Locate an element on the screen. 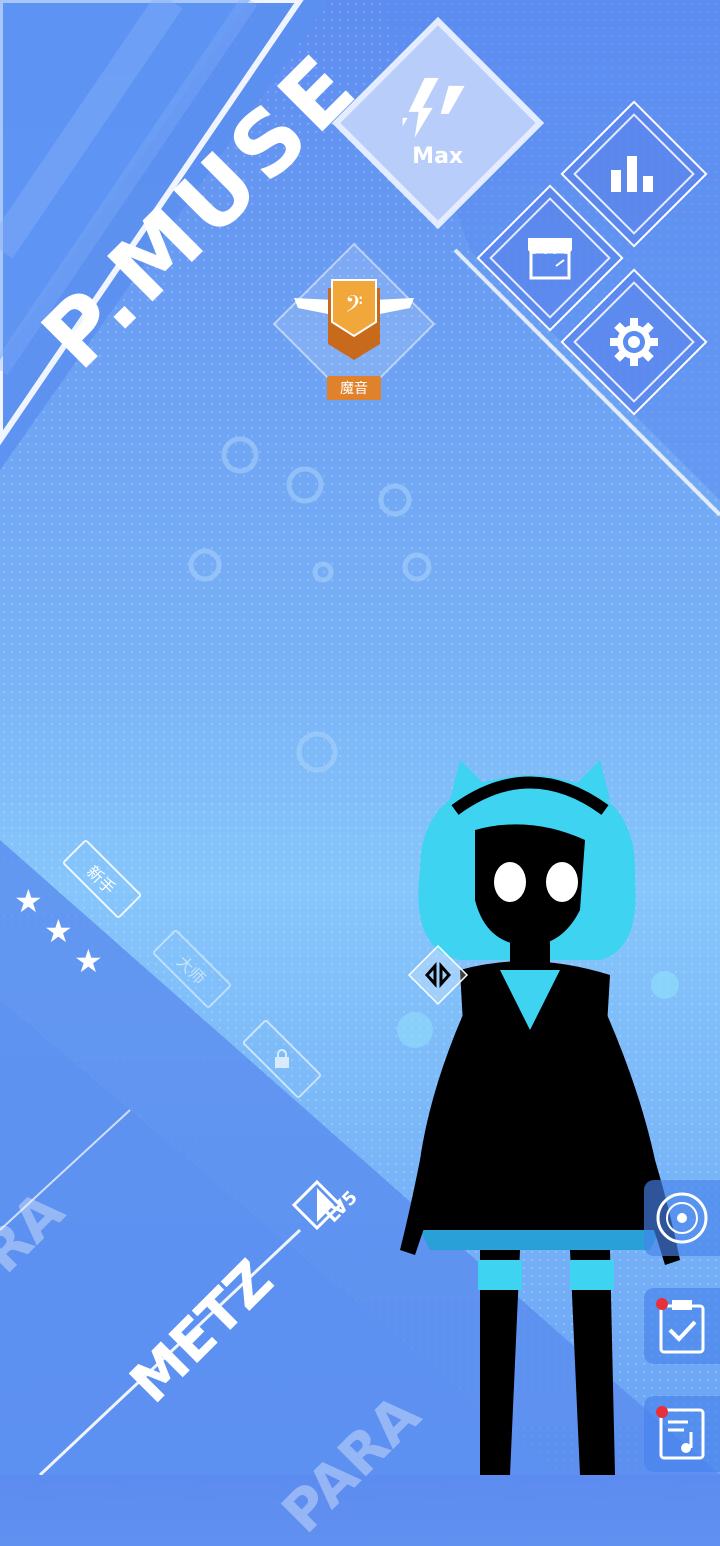 This screenshot has width=720, height=1546. song-card-left: RA is located at coordinates (38, 1232).